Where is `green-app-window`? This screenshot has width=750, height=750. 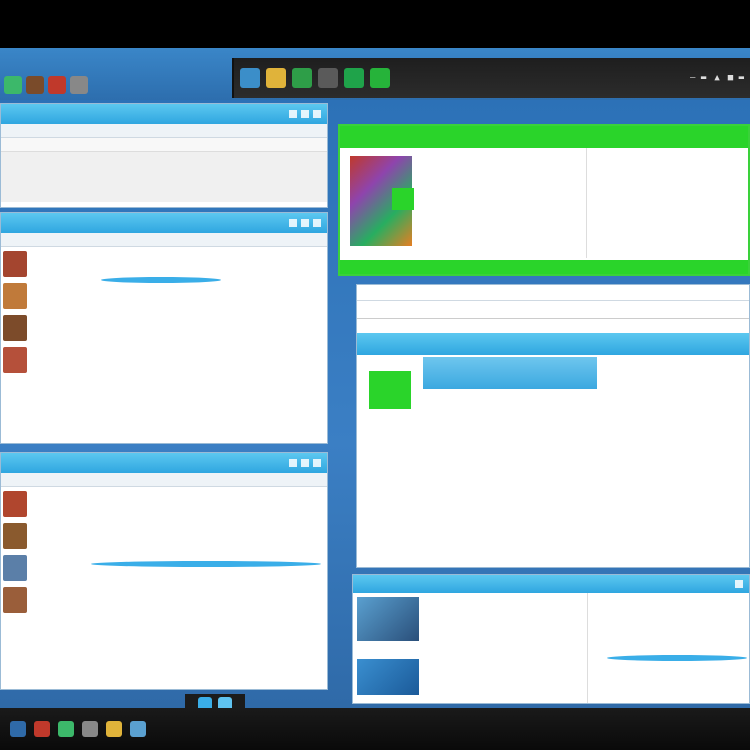 green-app-window is located at coordinates (544, 200).